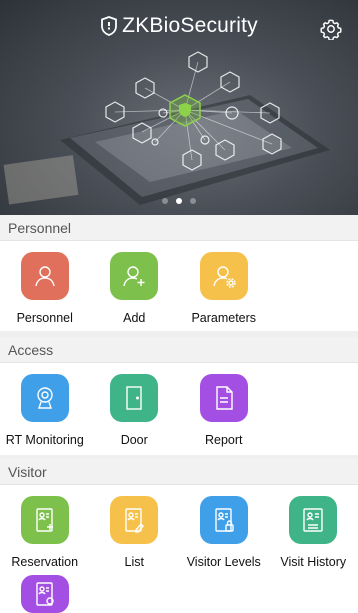 The width and height of the screenshot is (358, 613). I want to click on person-add-icon, so click(134, 276).